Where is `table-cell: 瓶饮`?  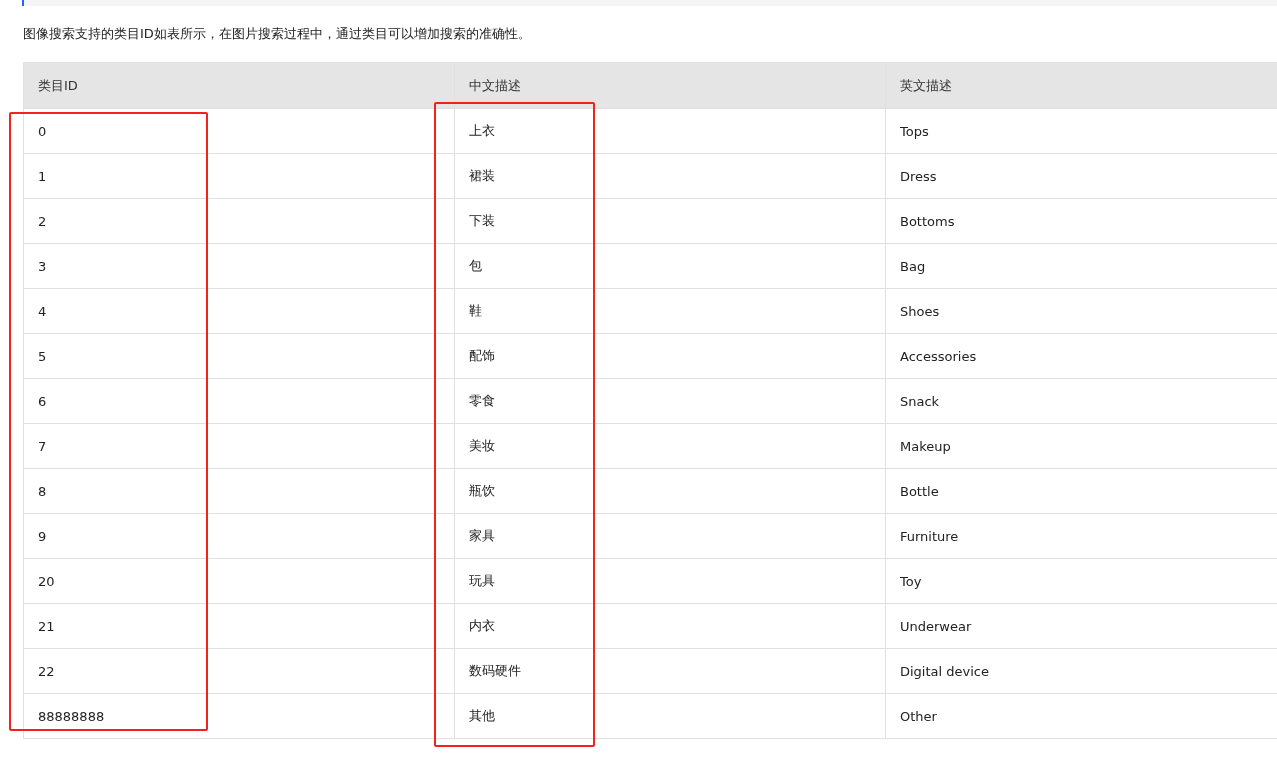
table-cell: 瓶饮 is located at coordinates (670, 491).